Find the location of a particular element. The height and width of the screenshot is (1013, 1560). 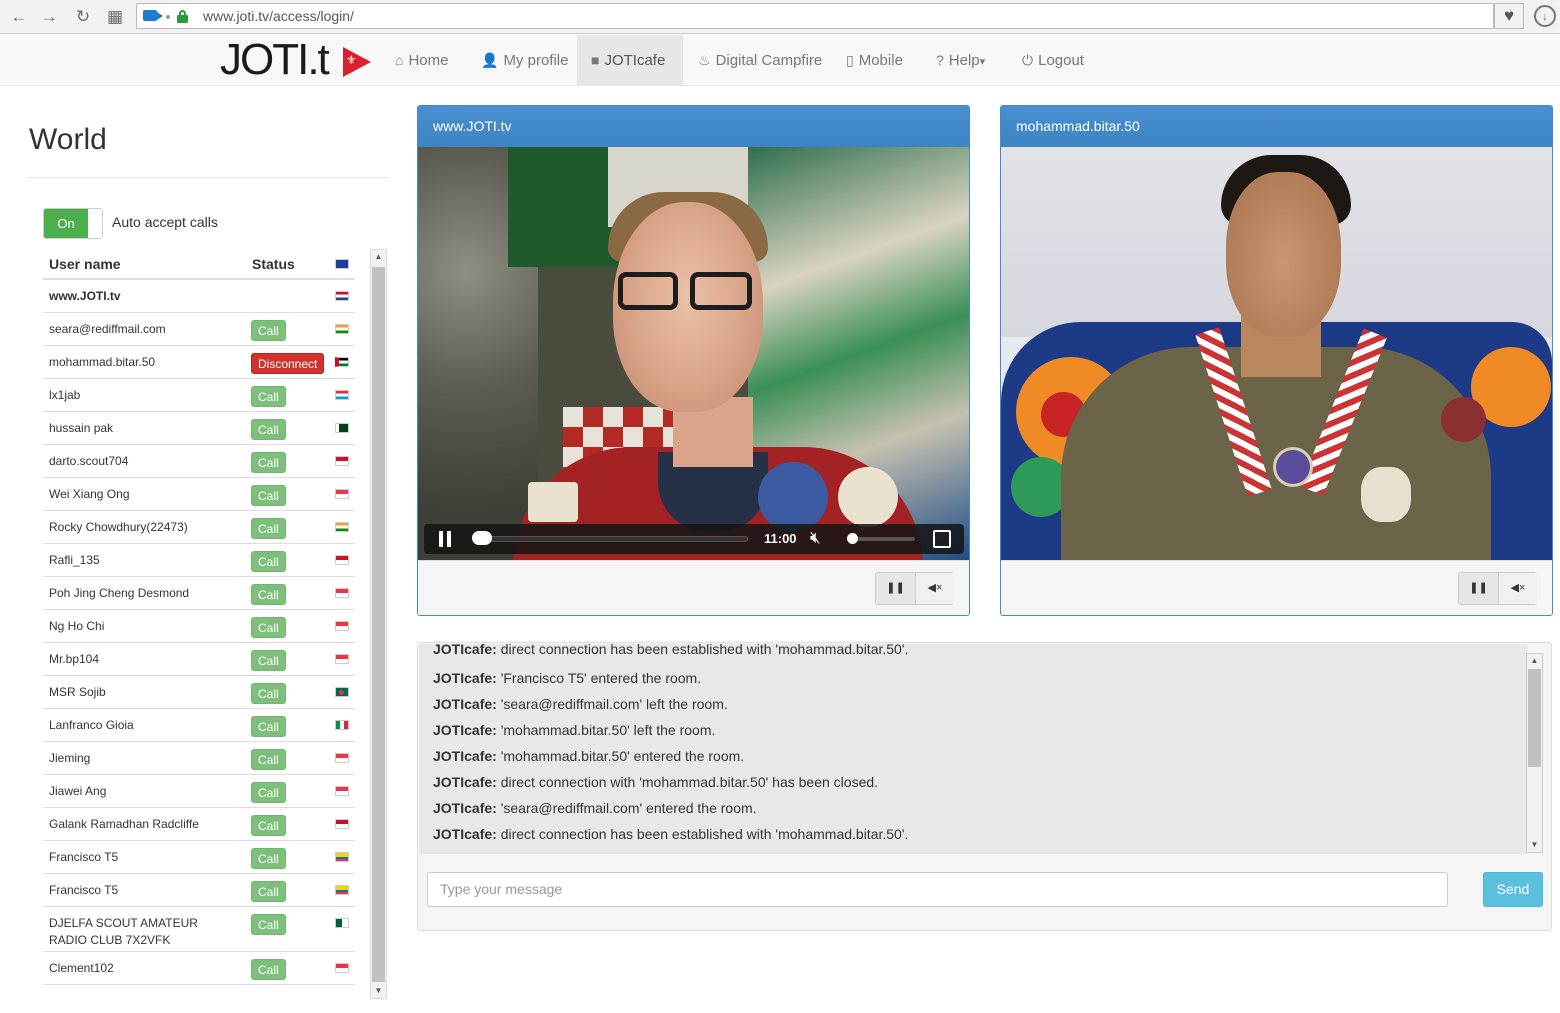

nav-help: ? Help▾ is located at coordinates (960, 60).